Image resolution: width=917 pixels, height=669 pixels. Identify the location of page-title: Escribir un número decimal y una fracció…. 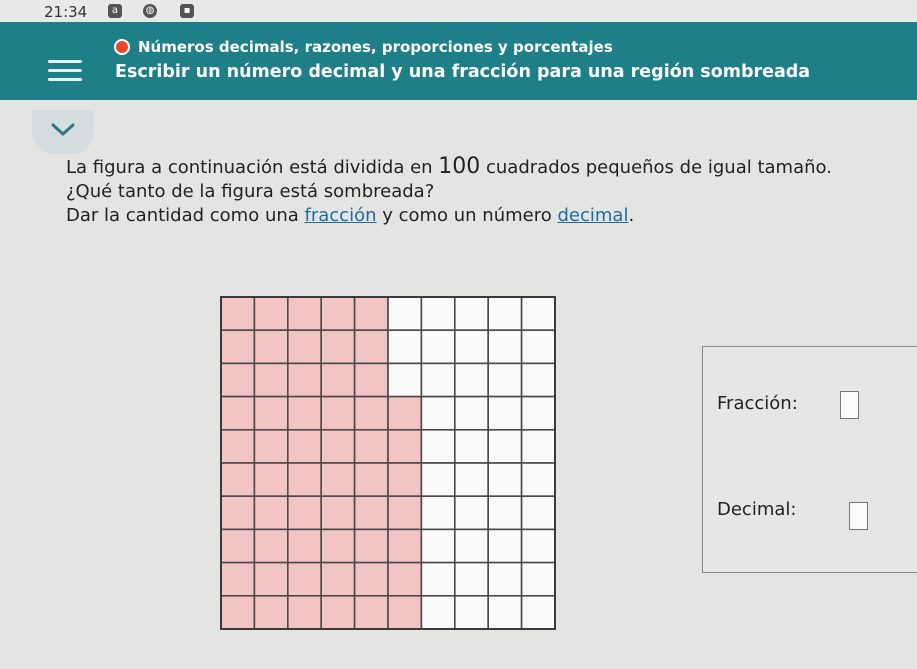
(463, 72).